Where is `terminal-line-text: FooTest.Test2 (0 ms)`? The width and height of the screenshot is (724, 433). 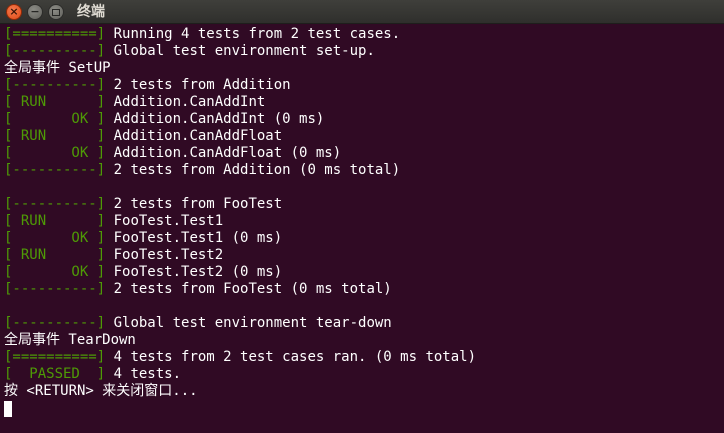 terminal-line-text: FooTest.Test2 (0 ms) is located at coordinates (194, 272).